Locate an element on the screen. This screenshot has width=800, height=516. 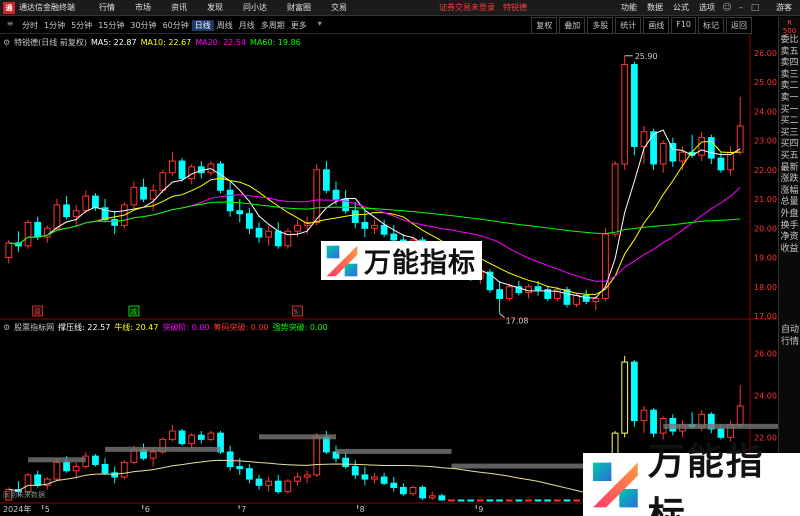
watermark-badge-large: 万能指标 is located at coordinates (691, 478).